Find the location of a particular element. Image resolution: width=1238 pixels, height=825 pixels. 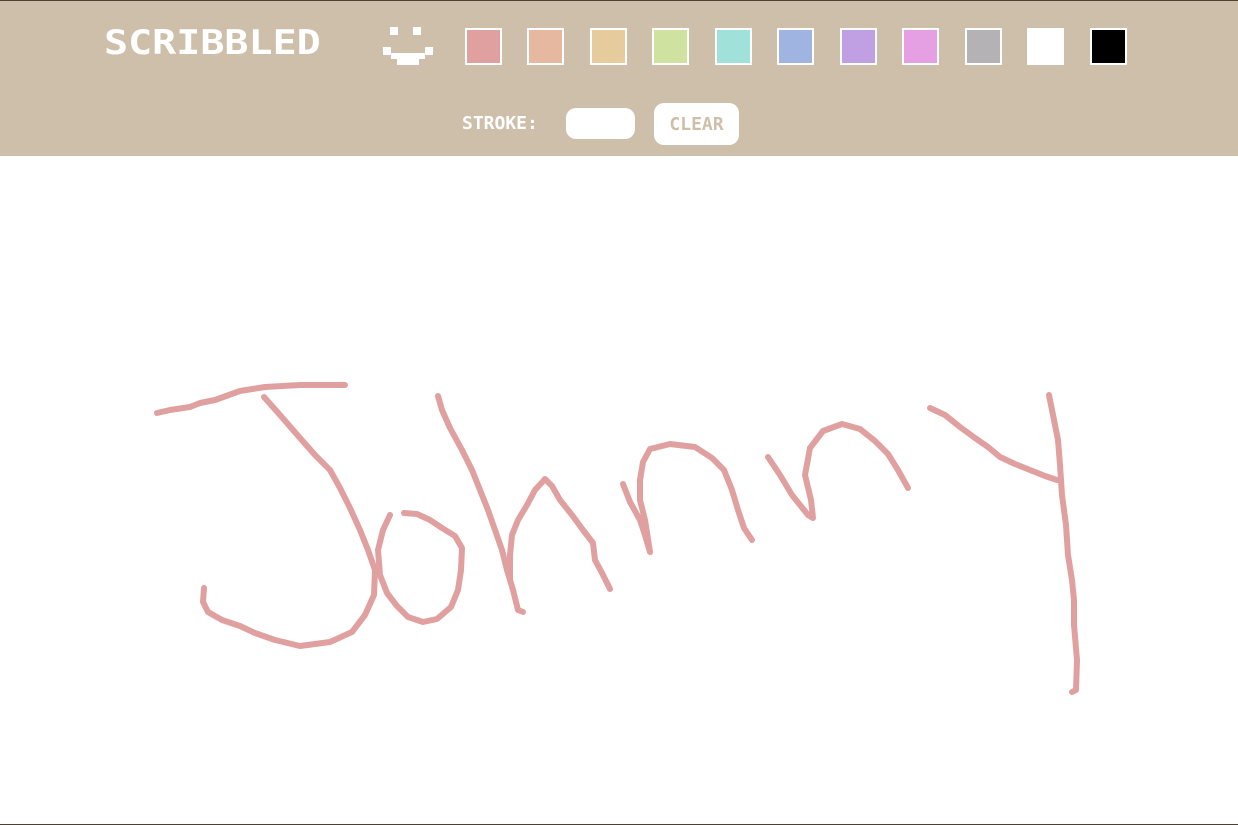

stroke-n2 is located at coordinates (838, 471).